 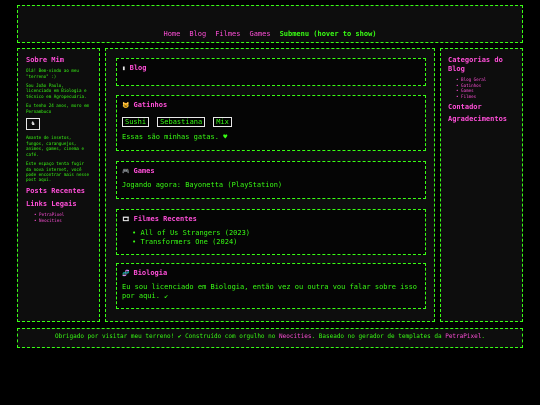 What do you see at coordinates (52, 73) in the screenshot?
I see `about-intro: Olá! Bem-vindo ao meu "terreno" :)` at bounding box center [52, 73].